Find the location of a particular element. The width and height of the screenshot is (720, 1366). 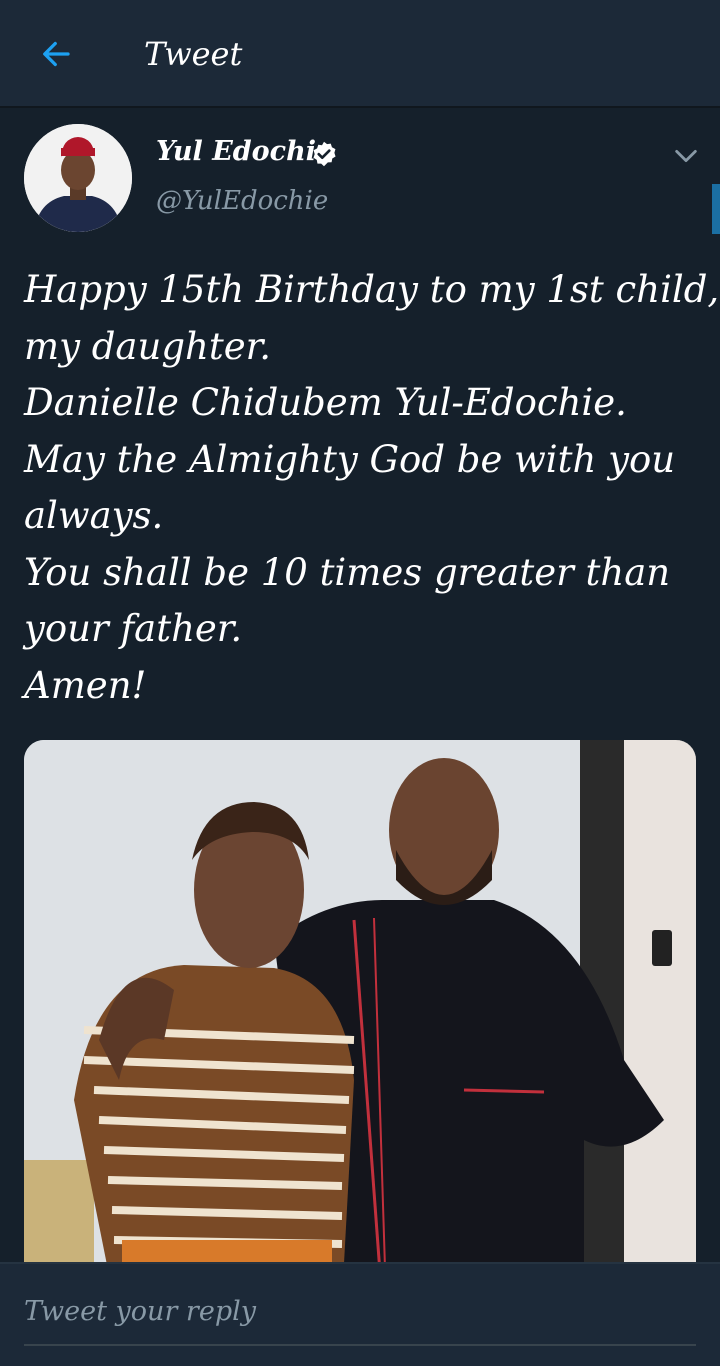

tweet-text-line: my daughter. is located at coordinates (147, 346).